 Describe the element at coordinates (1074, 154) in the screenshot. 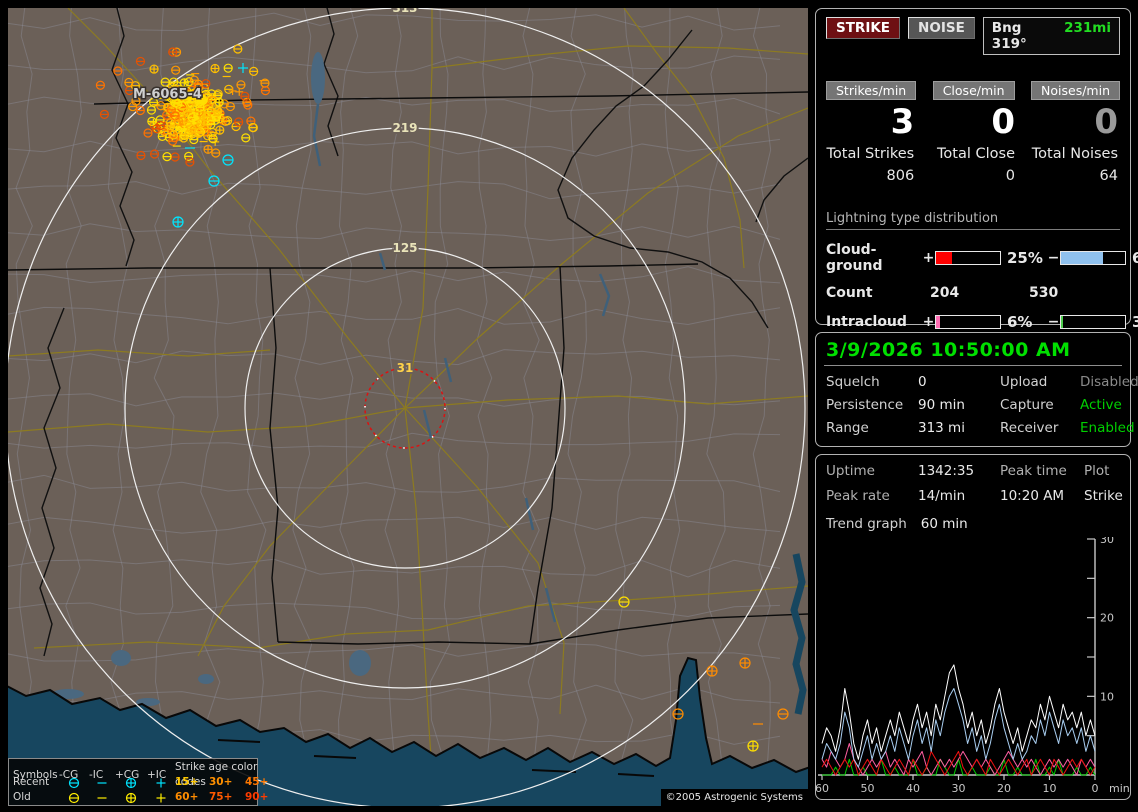

I see `total-label: Total Noises` at that location.